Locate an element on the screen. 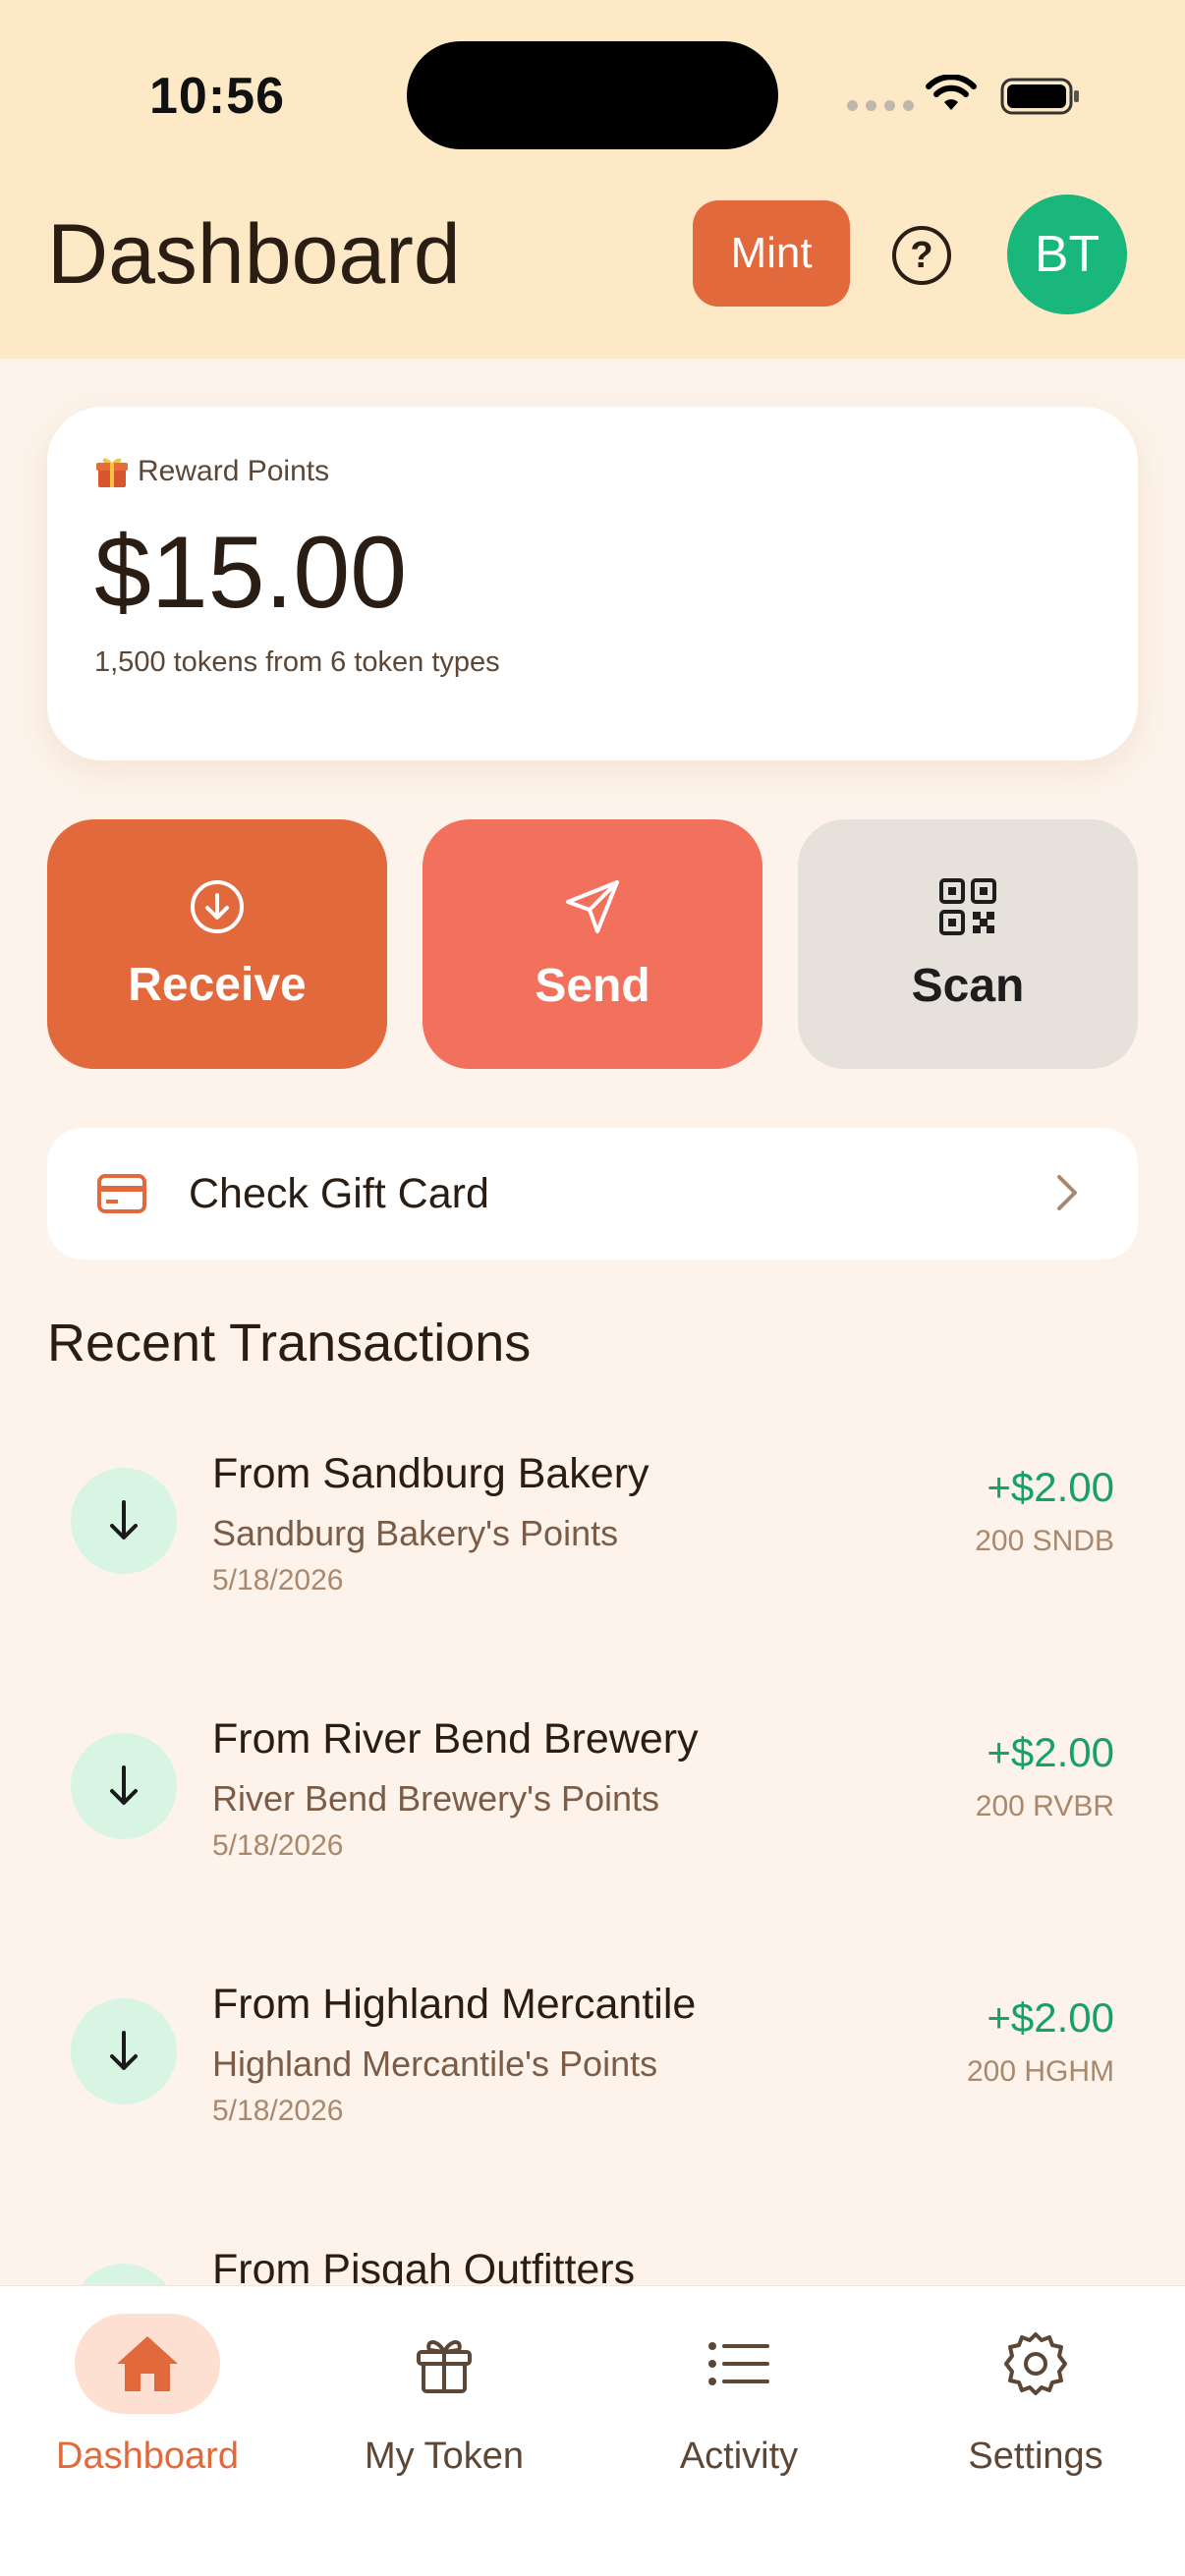 This screenshot has height=2576, width=1185. transaction-tokens: 200 SNDB is located at coordinates (1045, 1541).